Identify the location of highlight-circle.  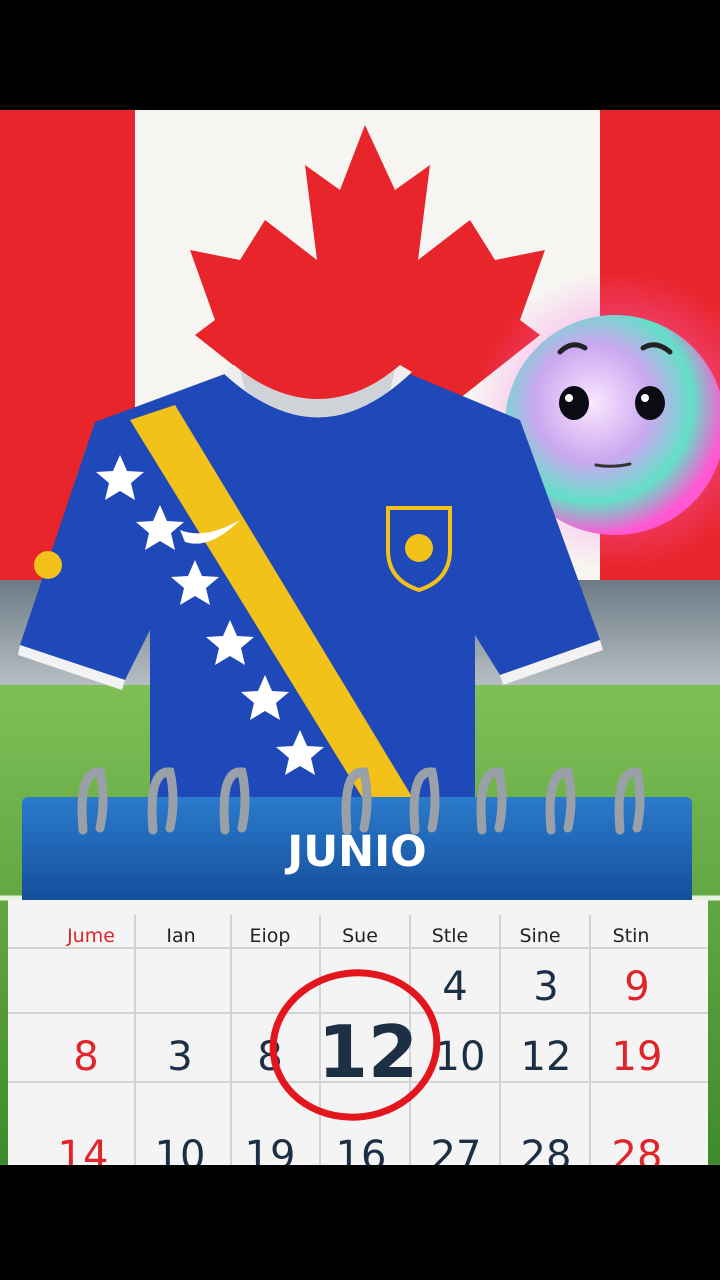
(355, 1045).